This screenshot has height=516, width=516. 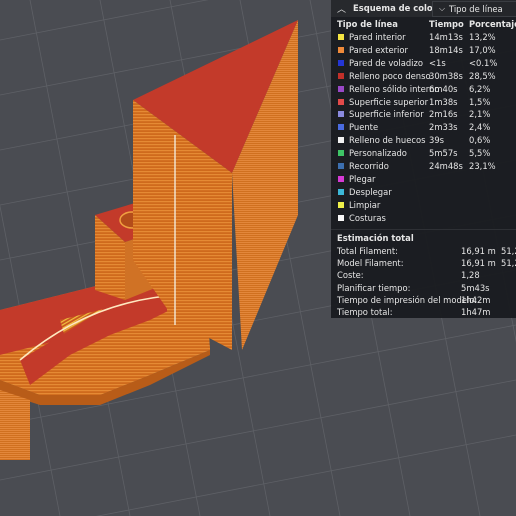 What do you see at coordinates (378, 49) in the screenshot?
I see `legend-name: Pared exterior` at bounding box center [378, 49].